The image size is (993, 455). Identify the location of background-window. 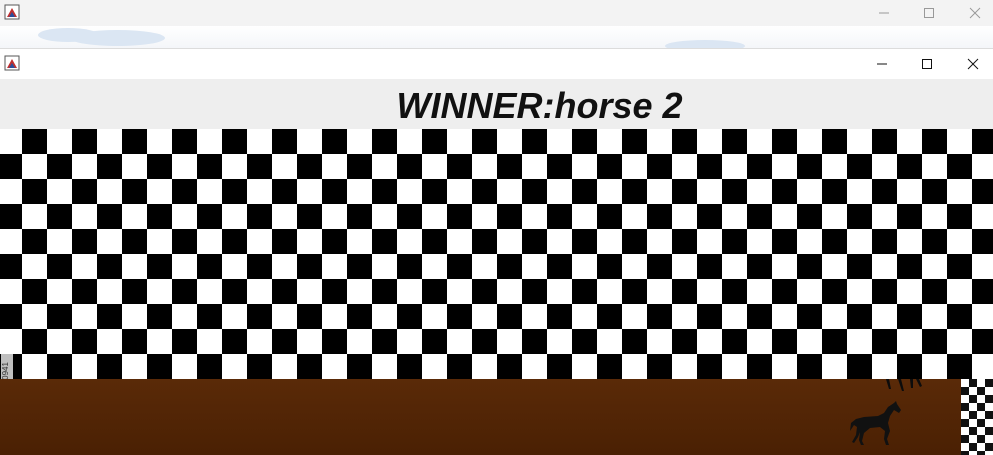
(496, 24).